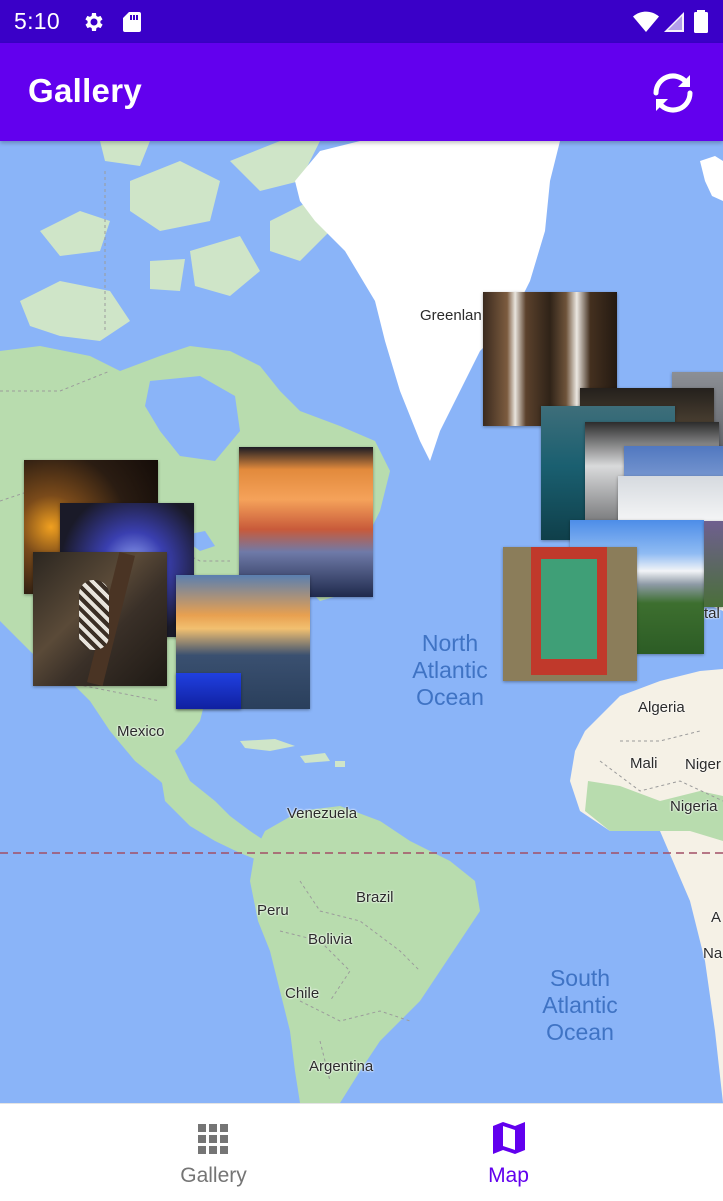  I want to click on blue-photo, so click(208, 691).